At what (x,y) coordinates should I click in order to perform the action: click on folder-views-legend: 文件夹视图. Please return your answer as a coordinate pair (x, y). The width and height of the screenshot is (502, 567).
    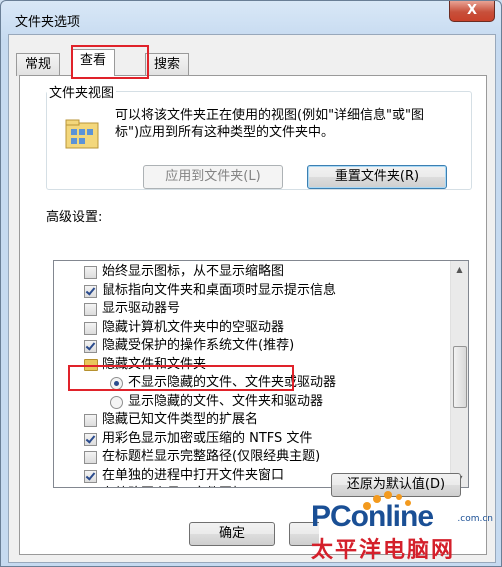
    Looking at the image, I should click on (82, 93).